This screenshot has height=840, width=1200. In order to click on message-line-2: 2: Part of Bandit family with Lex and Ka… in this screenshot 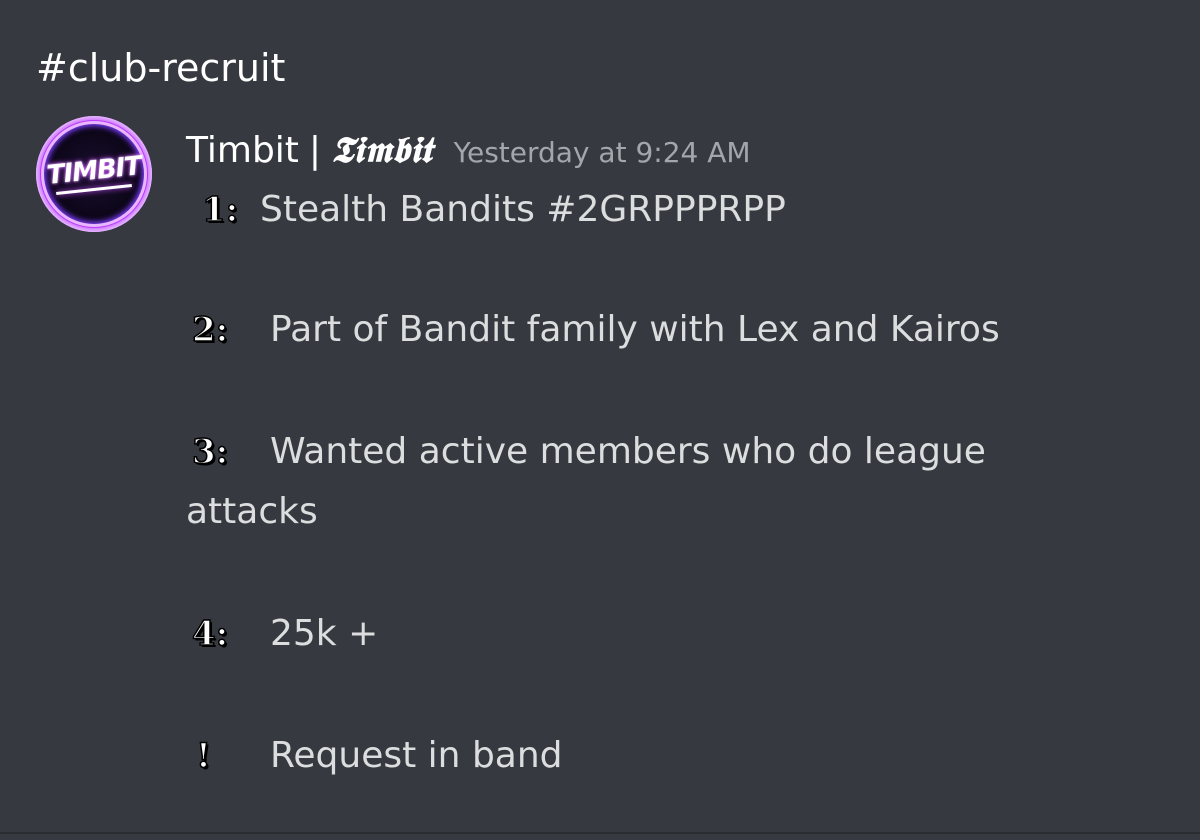, I will do `click(595, 330)`.